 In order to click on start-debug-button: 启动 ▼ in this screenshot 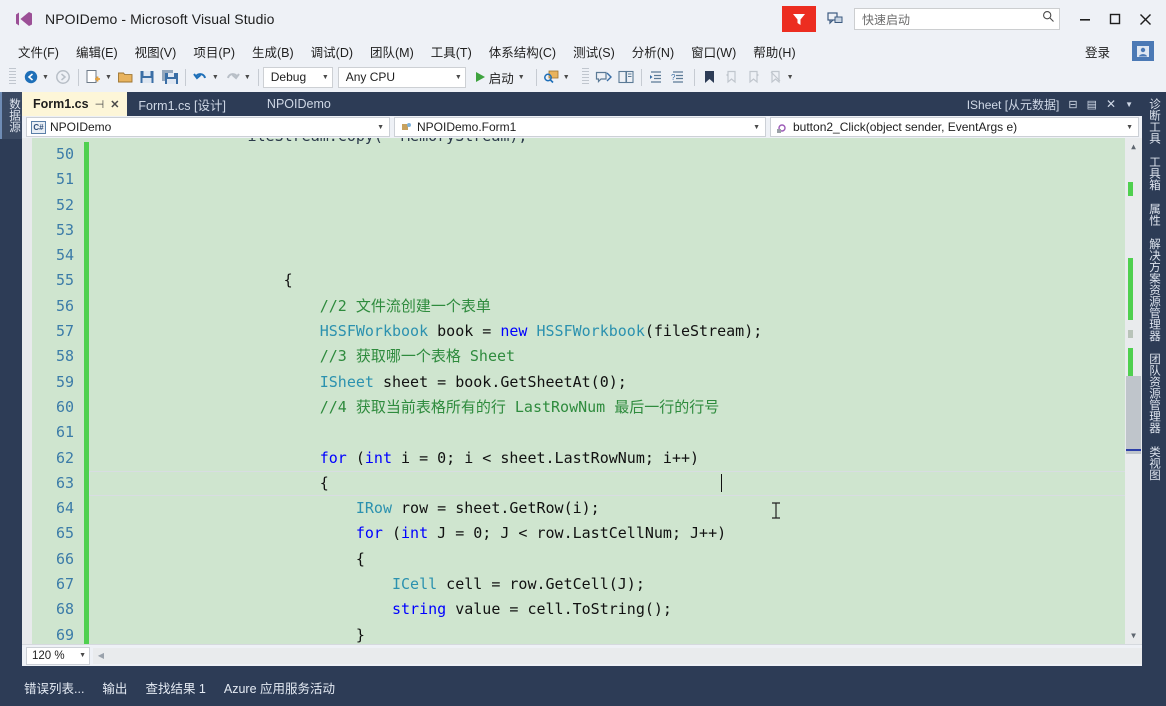, I will do `click(502, 77)`.